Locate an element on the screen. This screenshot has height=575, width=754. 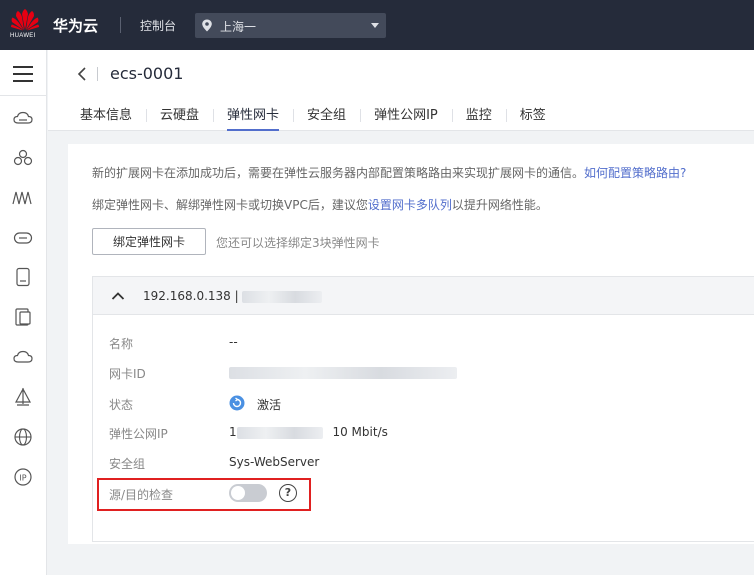
eip-bandwidth: 10 Mbit/s is located at coordinates (360, 432).